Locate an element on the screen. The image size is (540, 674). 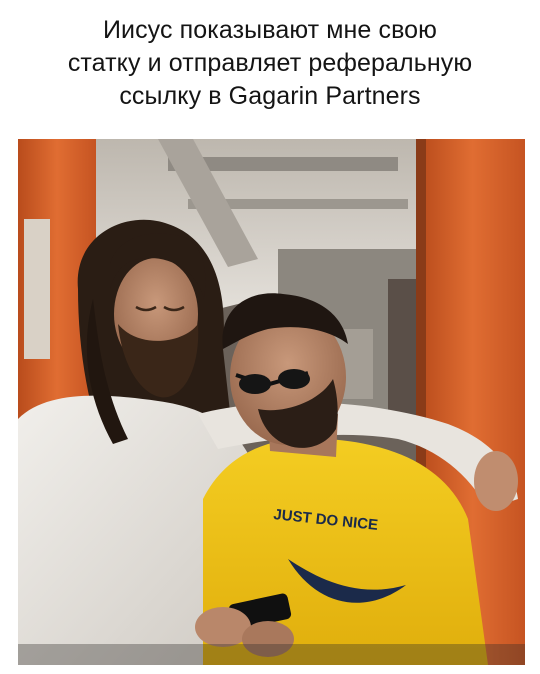
hand-on-shoulder is located at coordinates (496, 481).